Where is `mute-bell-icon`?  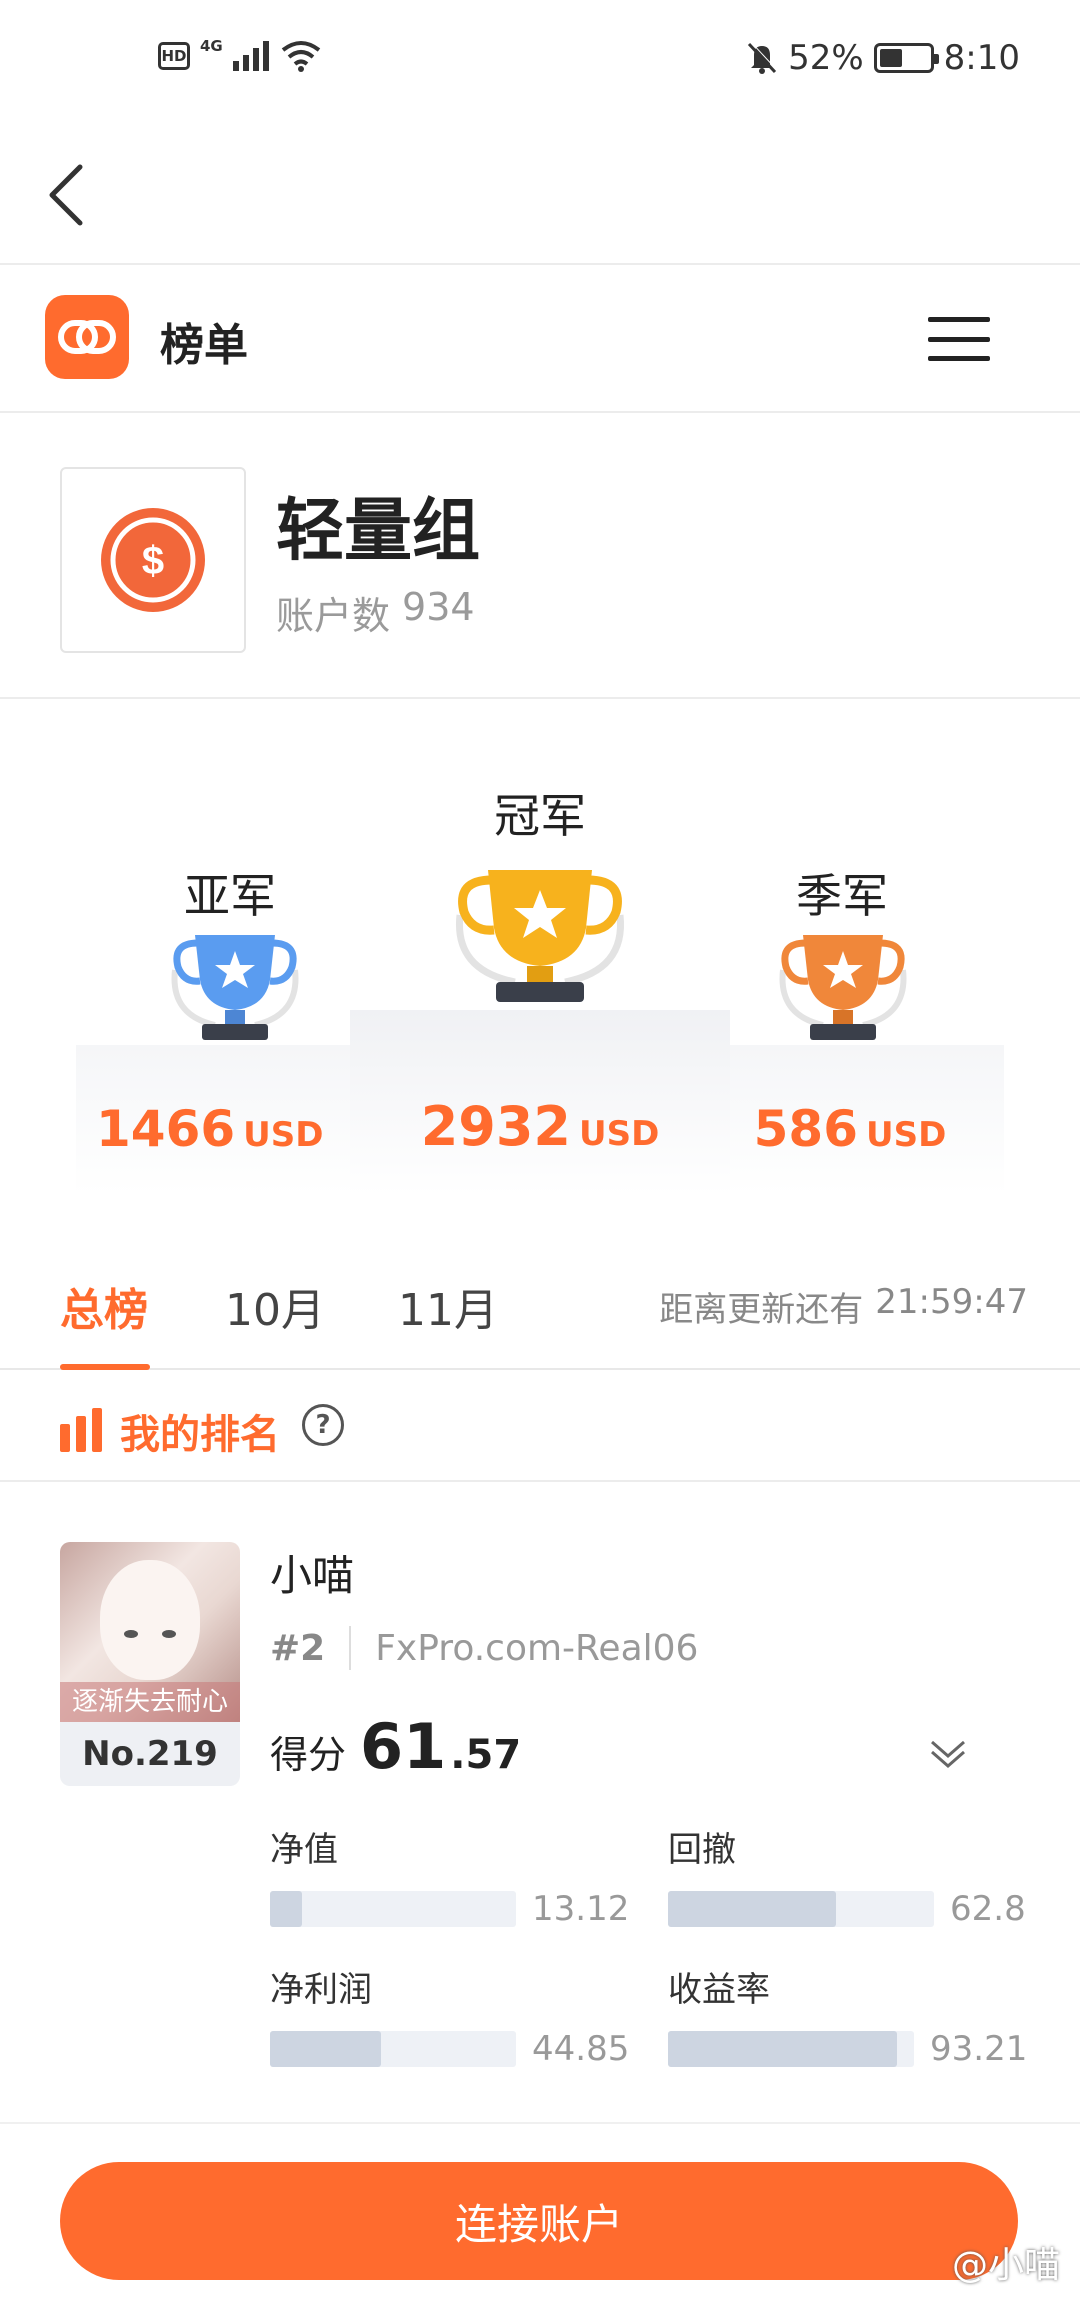
mute-bell-icon is located at coordinates (762, 57).